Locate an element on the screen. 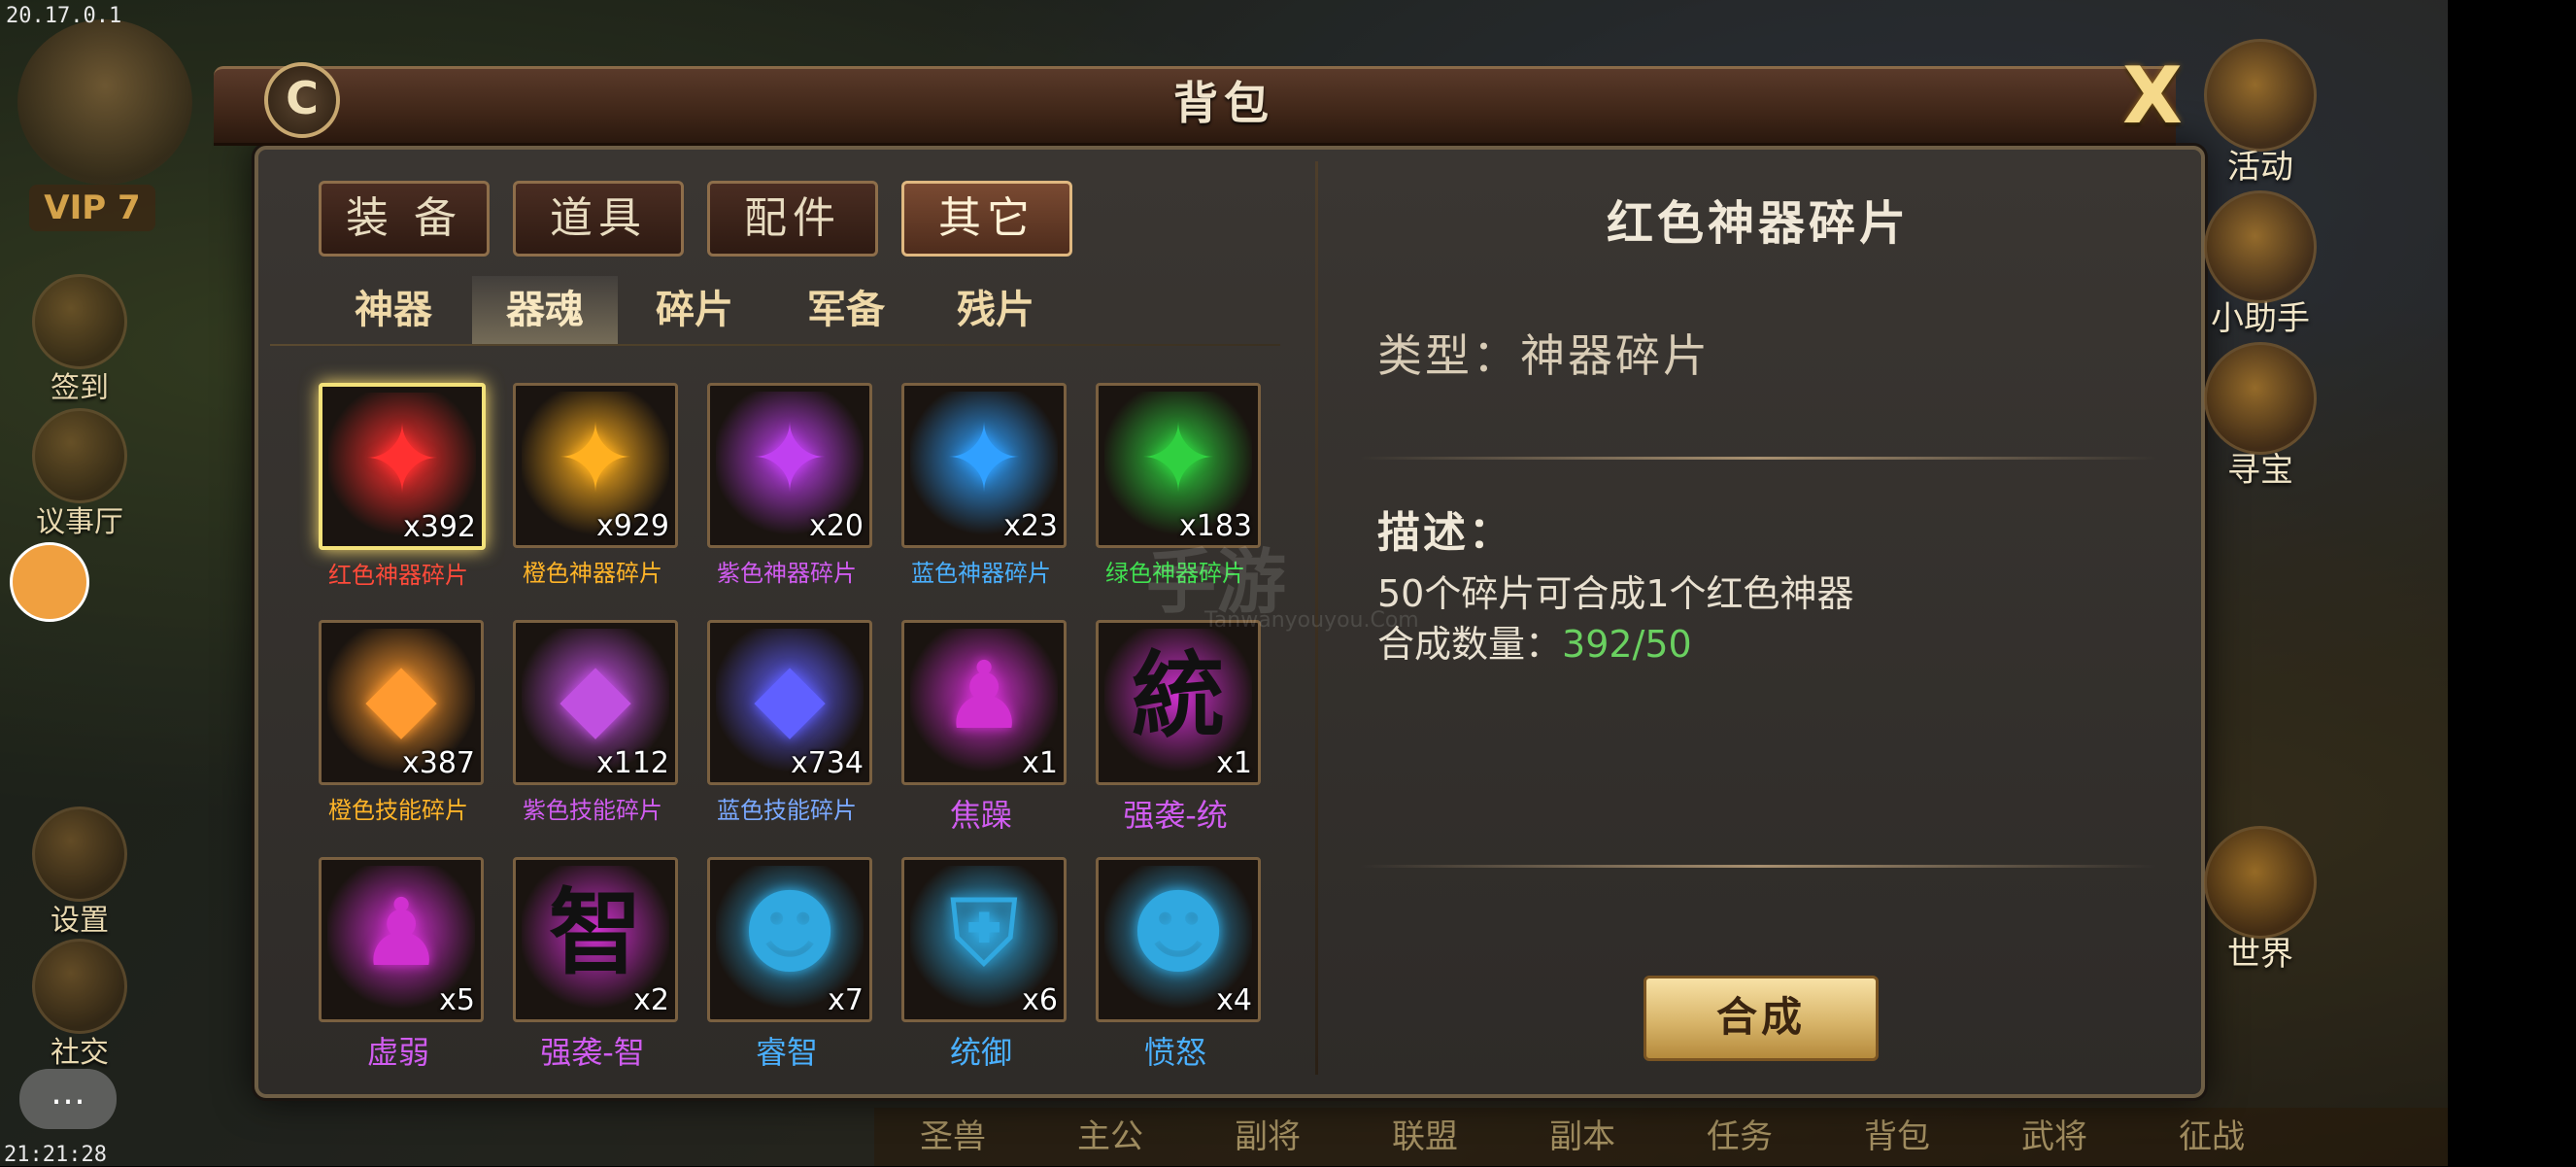 Image resolution: width=2576 pixels, height=1167 pixels. bottom-nav: 圣兽 主公 副将 联盟 副本 任务 背包 武将 征战 is located at coordinates (1661, 1137).